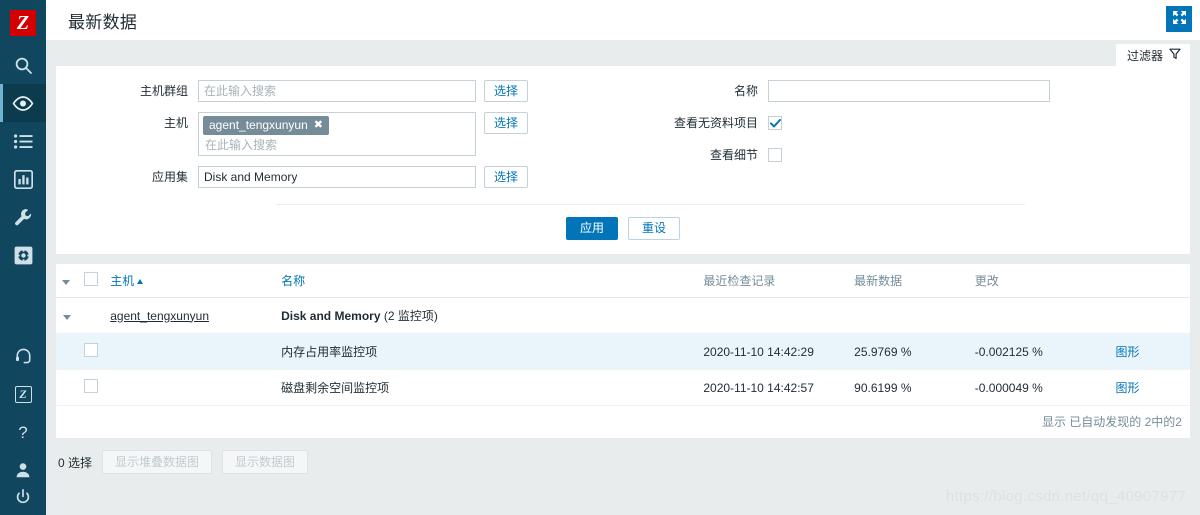 The height and width of the screenshot is (515, 1200). Describe the element at coordinates (486, 281) in the screenshot. I see `column-header-name: 名称` at that location.